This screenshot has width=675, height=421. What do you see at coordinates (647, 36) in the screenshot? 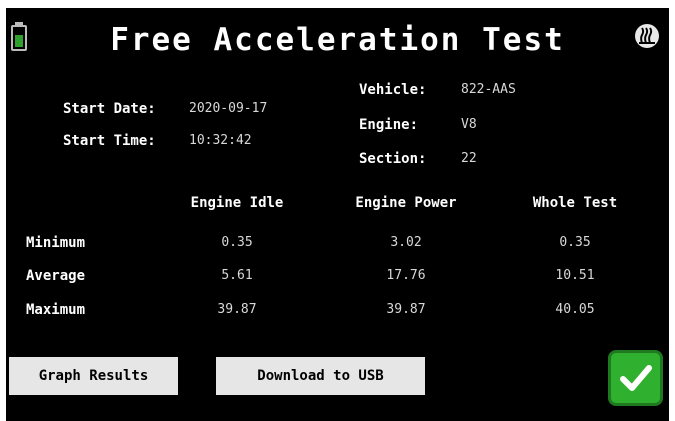
I see `steam-logo-icon` at bounding box center [647, 36].